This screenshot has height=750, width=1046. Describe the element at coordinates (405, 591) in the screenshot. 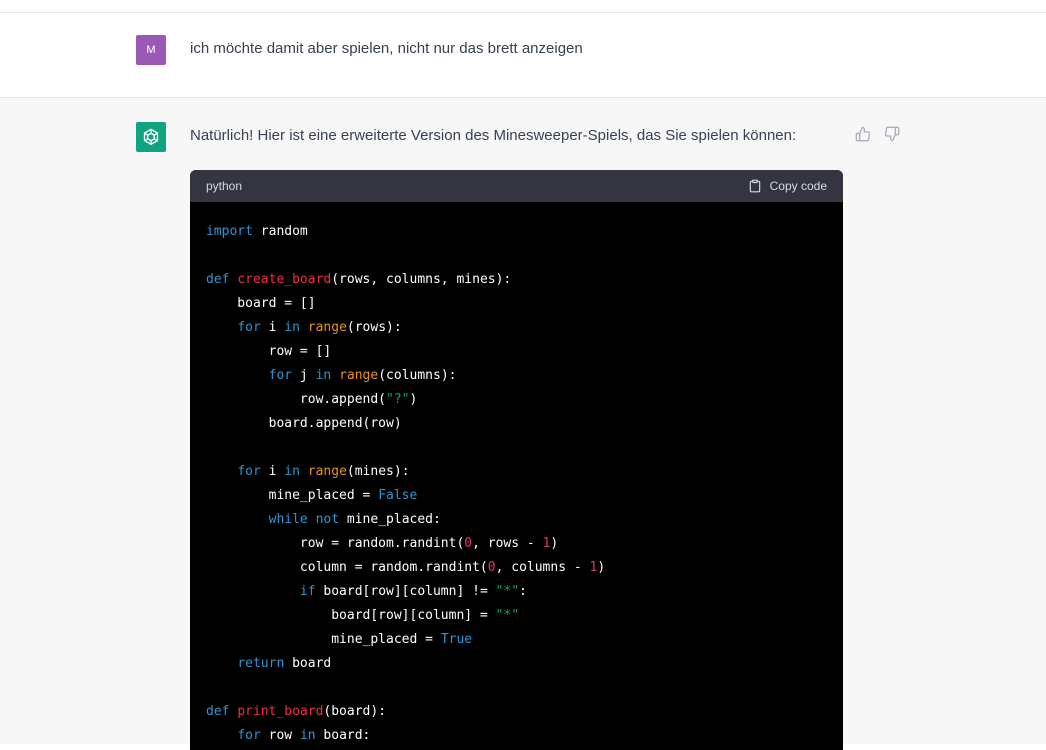

I see `code-token: board[row][column] !=` at that location.